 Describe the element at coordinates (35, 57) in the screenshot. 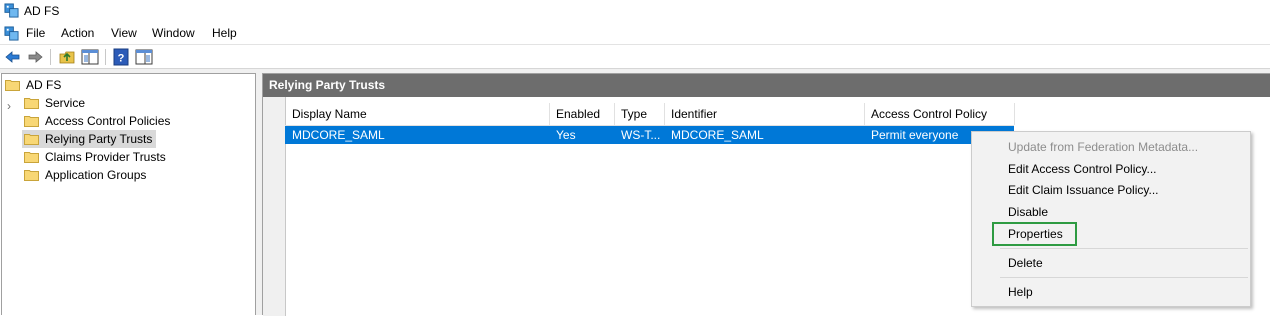

I see `forward-arrow-icon` at that location.